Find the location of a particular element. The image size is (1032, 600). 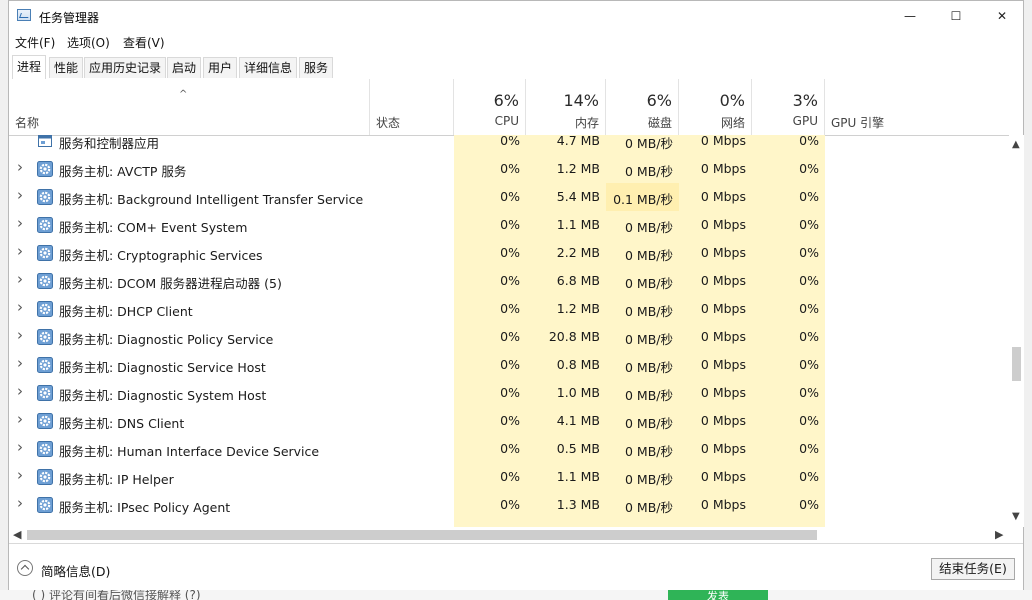

memory-total-percent: 14% is located at coordinates (581, 100).